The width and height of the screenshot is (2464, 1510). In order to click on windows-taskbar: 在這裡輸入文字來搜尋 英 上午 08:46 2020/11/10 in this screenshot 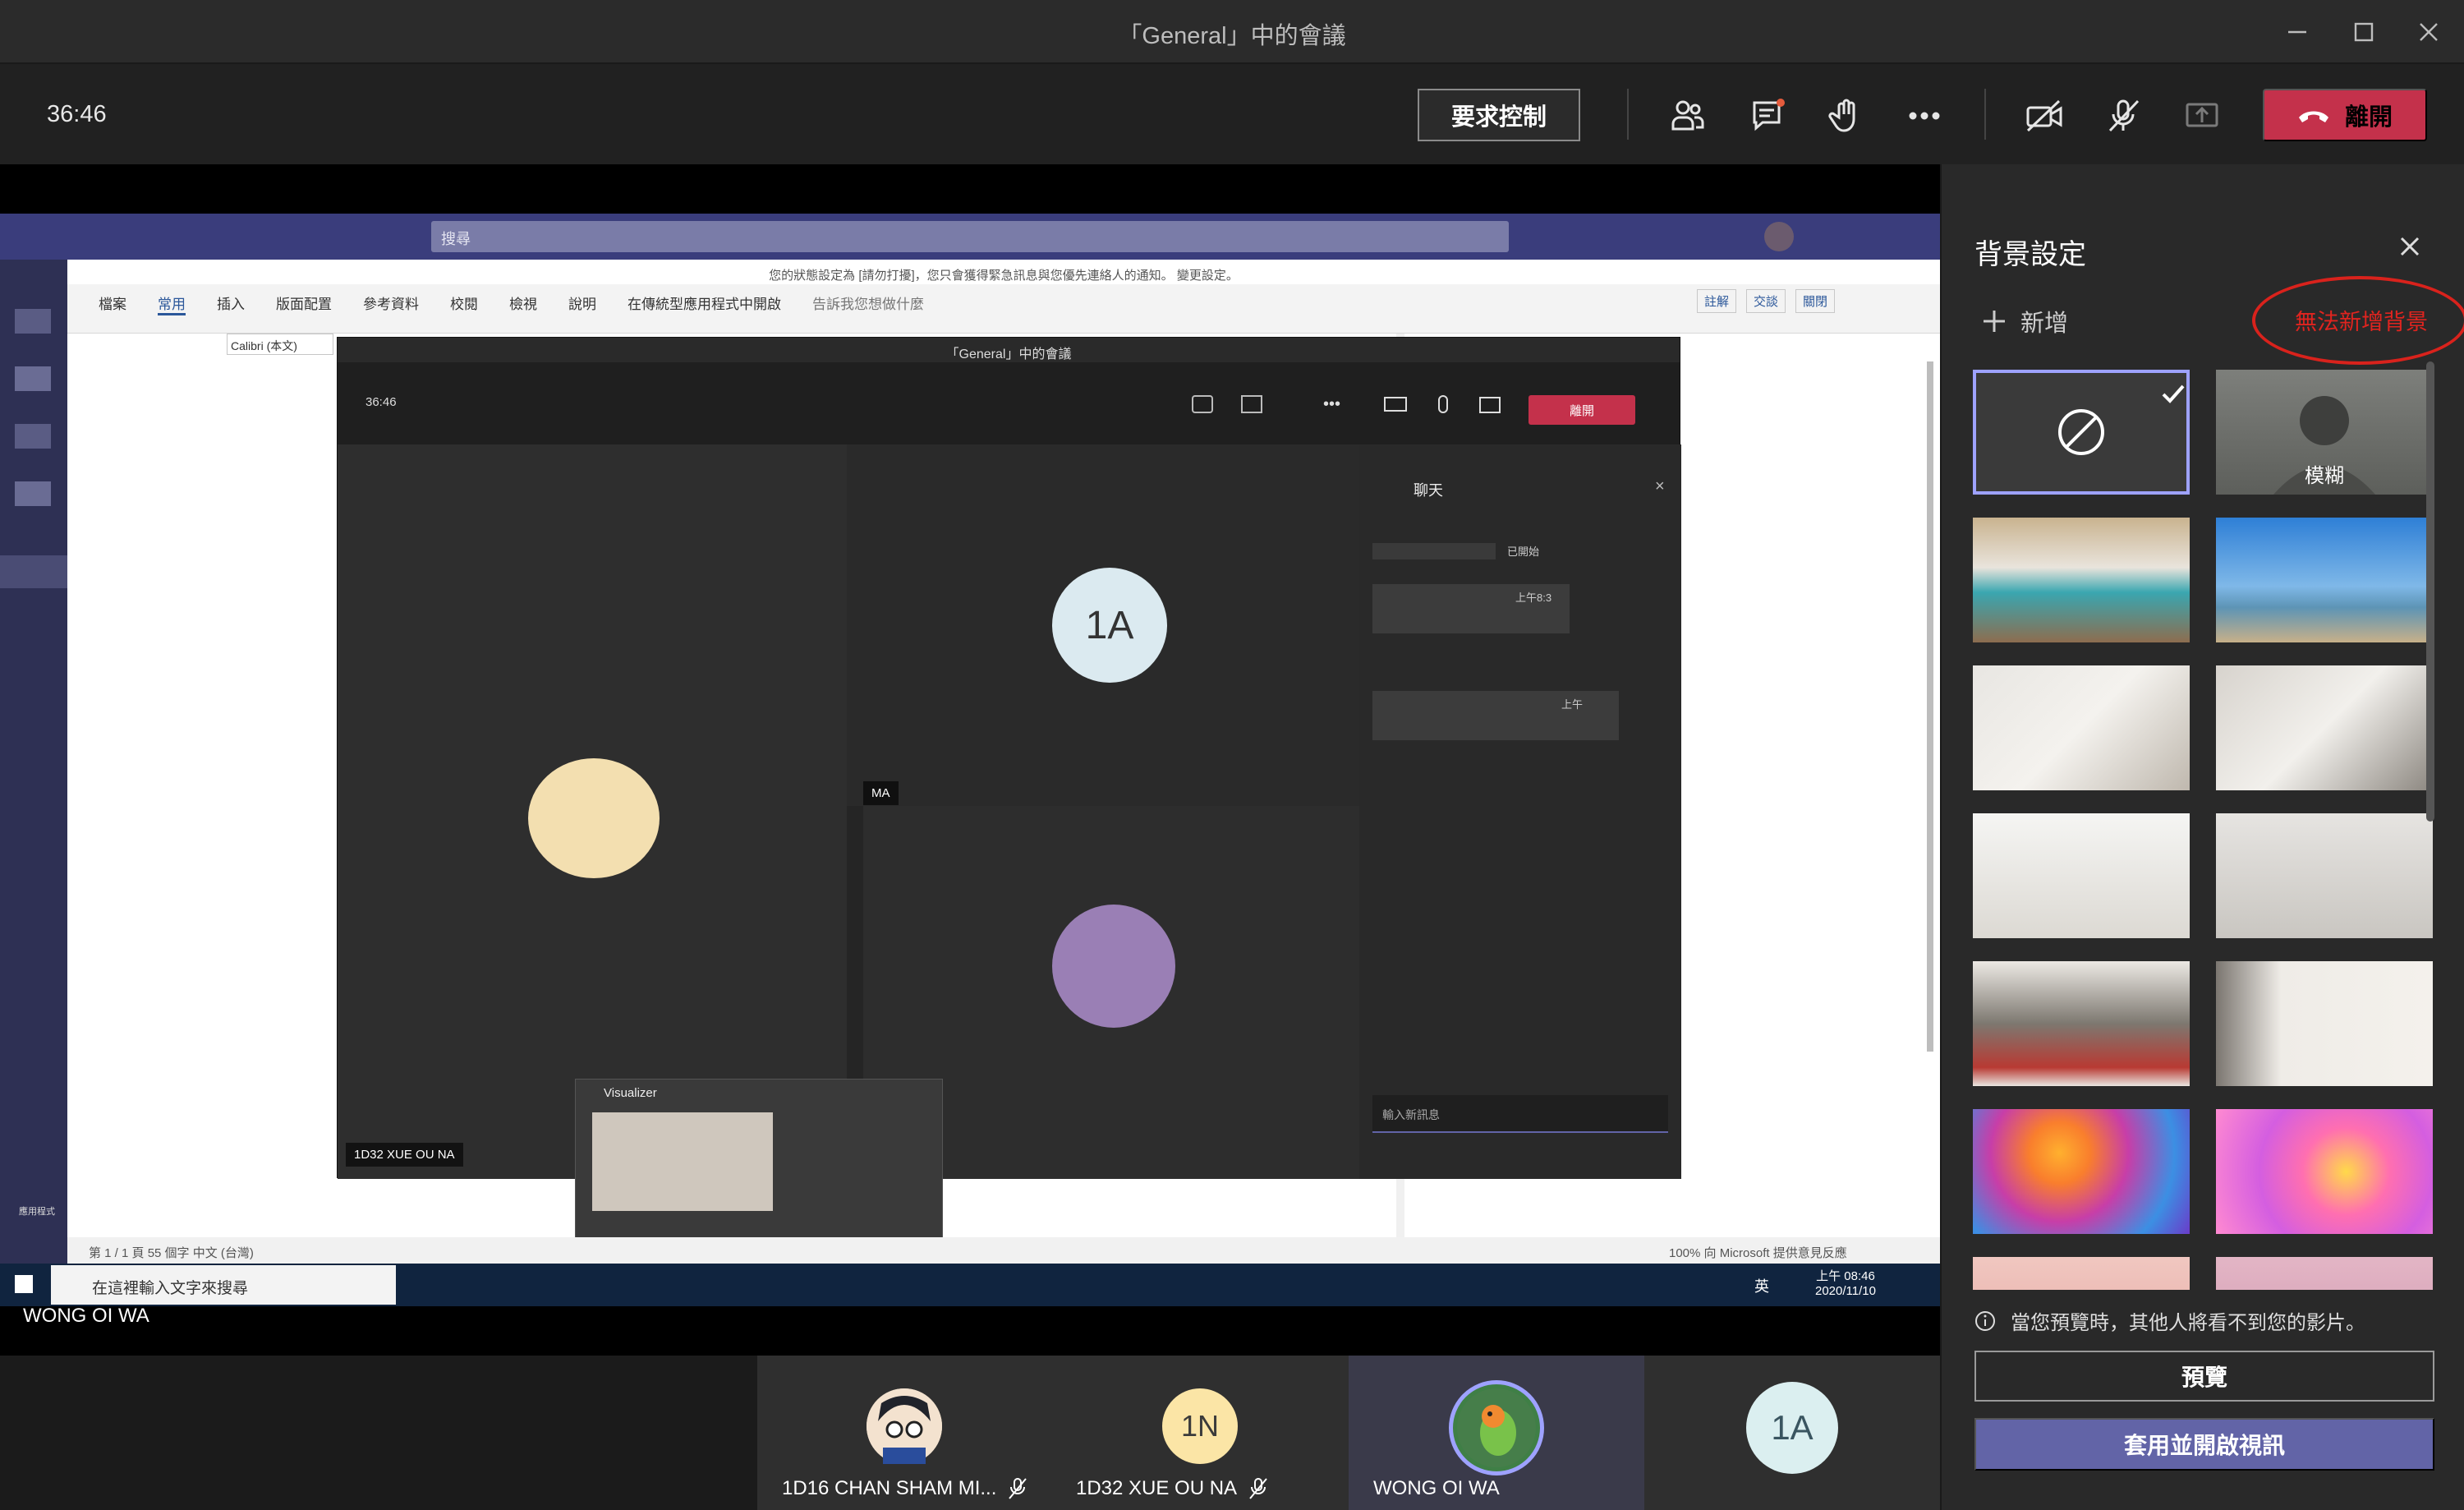, I will do `click(970, 1285)`.